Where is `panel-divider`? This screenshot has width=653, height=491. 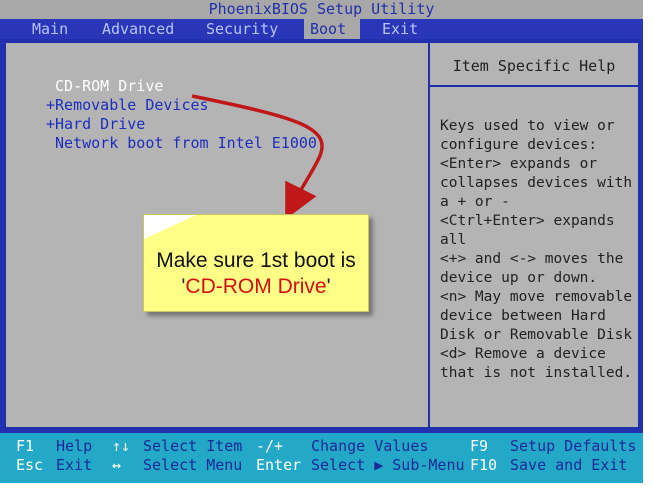
panel-divider is located at coordinates (429, 235).